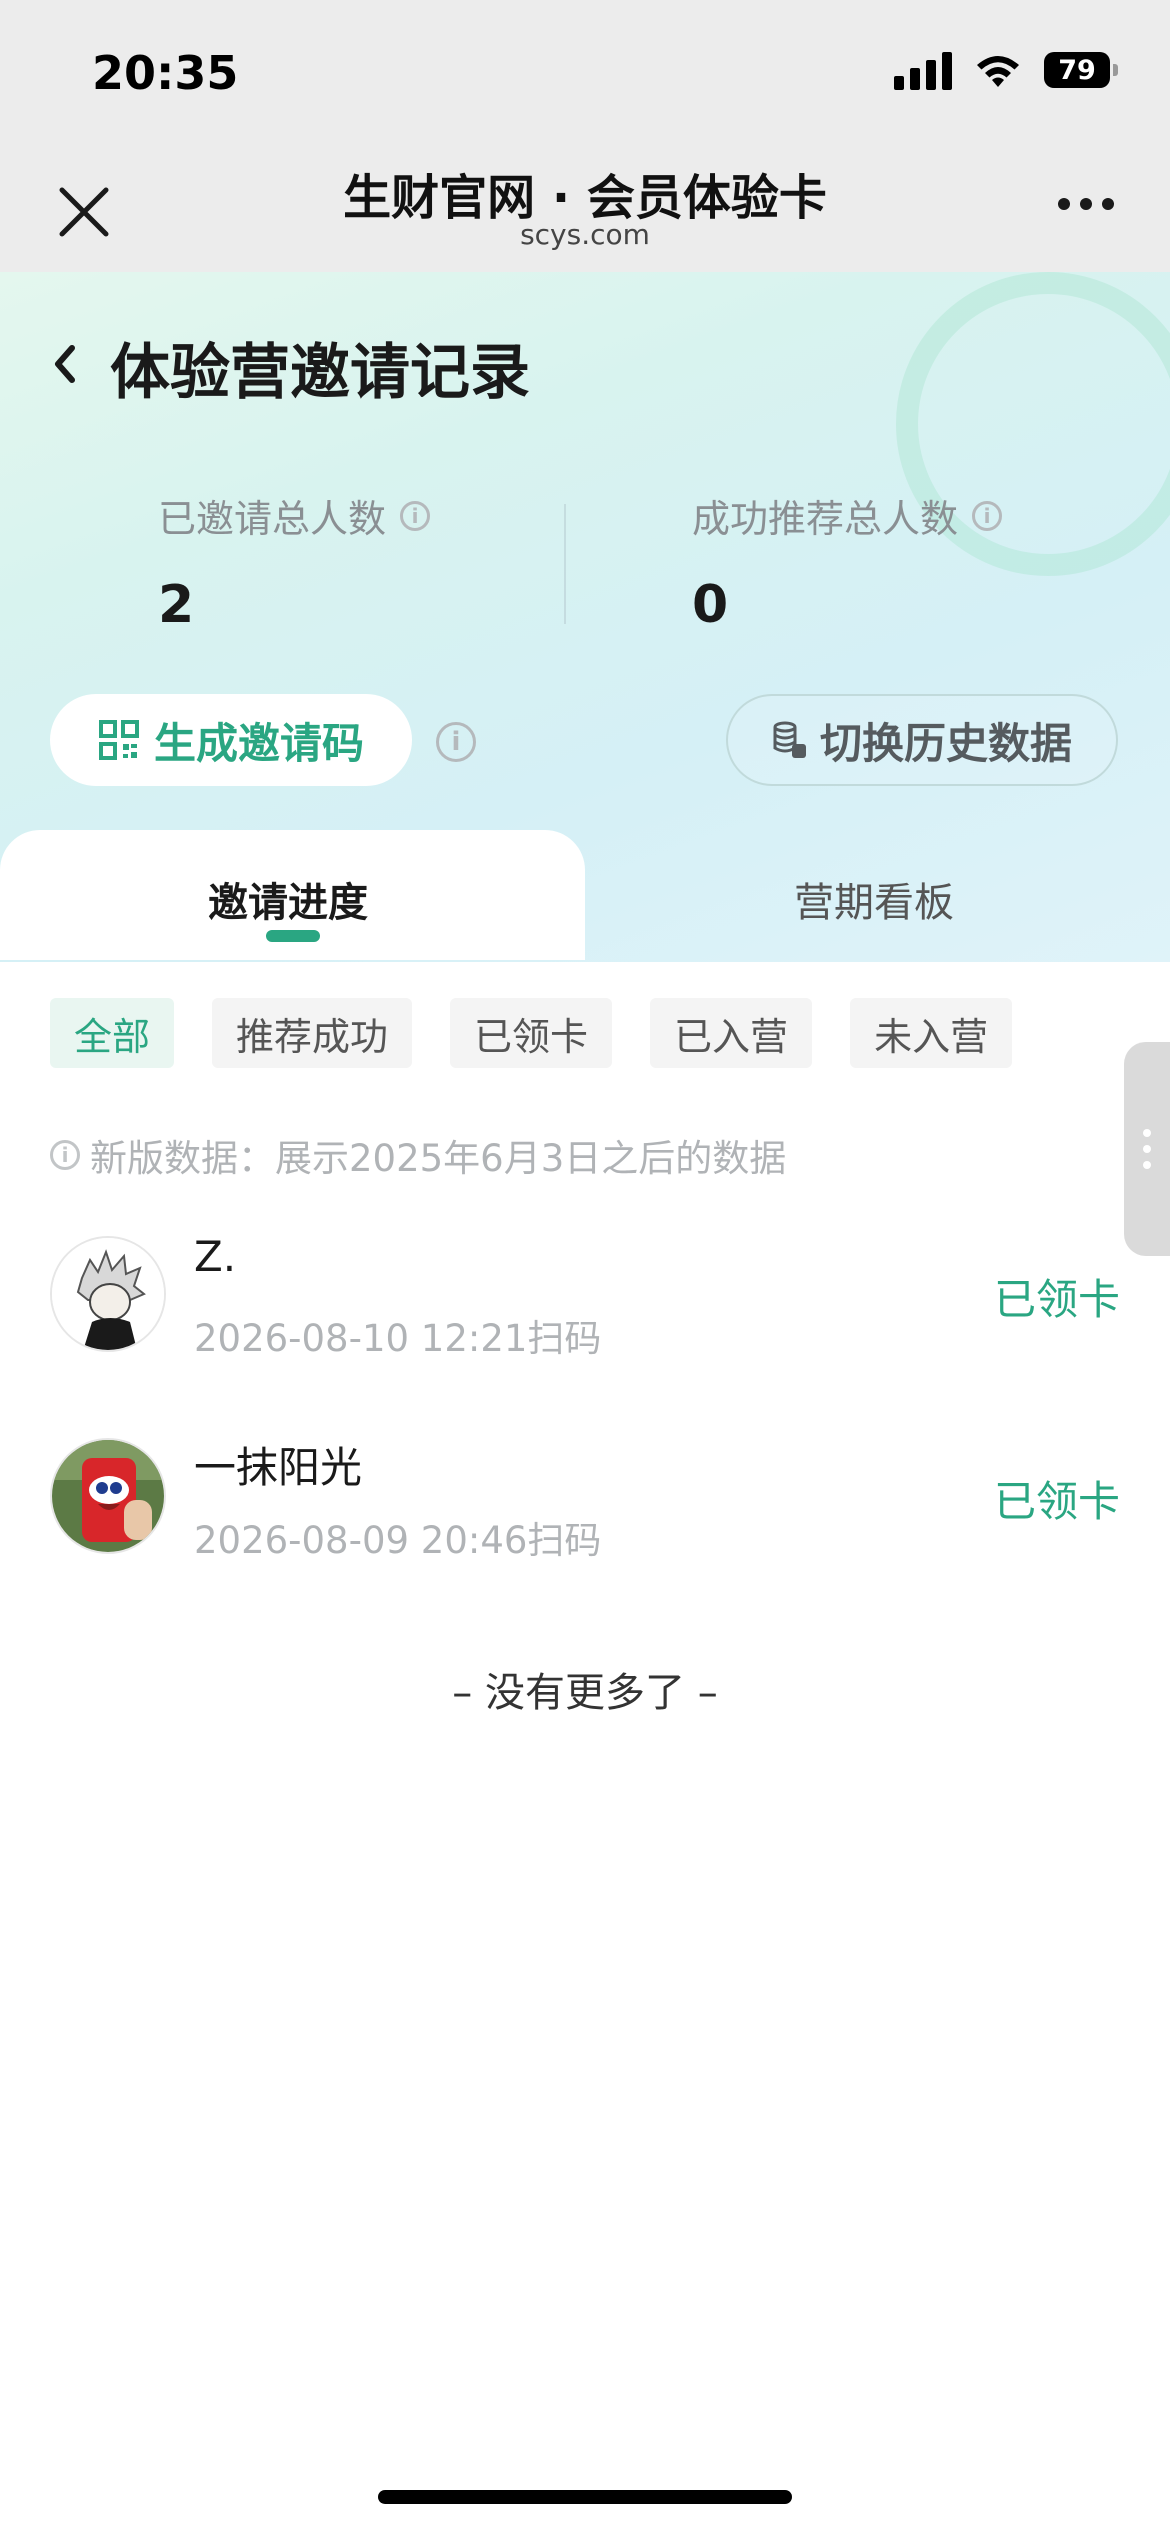 The width and height of the screenshot is (1170, 2532). Describe the element at coordinates (438, 1158) in the screenshot. I see `data-notice-text: 新版数据：展示2025年6月3日之后的数据` at that location.